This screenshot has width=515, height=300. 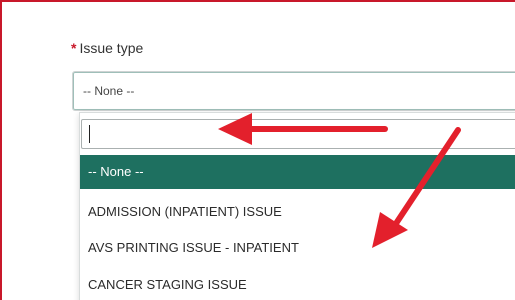 I want to click on required-marker: *, so click(x=74, y=48).